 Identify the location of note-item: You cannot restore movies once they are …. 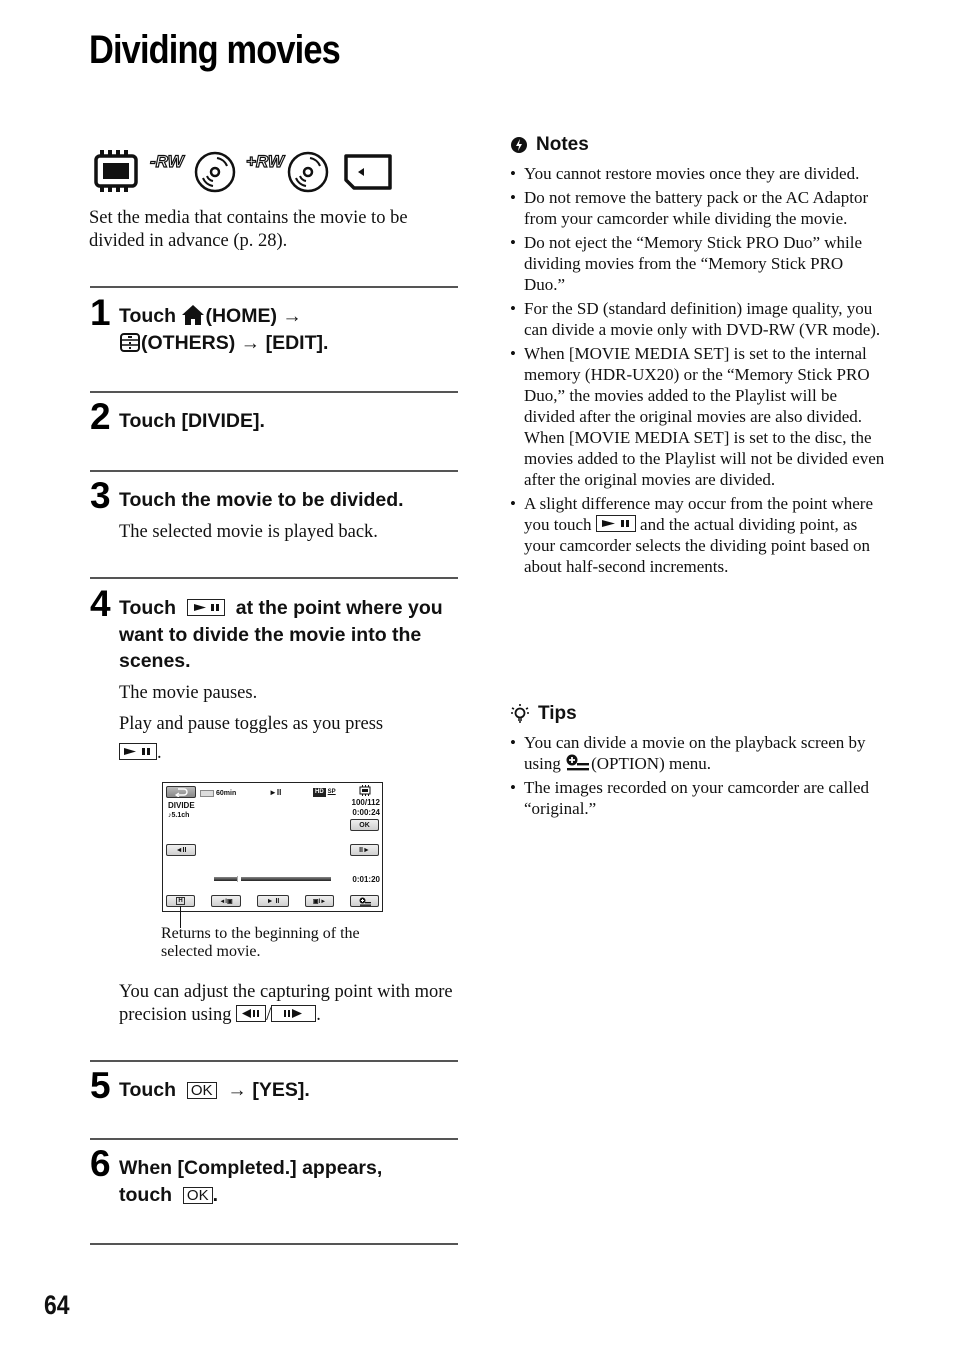
(697, 173).